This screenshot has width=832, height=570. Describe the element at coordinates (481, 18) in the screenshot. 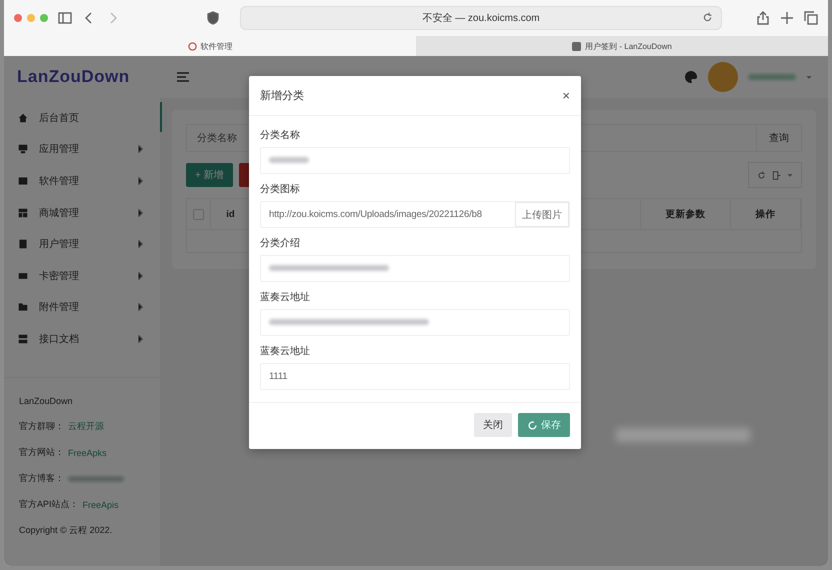

I see `address-bar: 不安全 — zou.koicms.com` at that location.